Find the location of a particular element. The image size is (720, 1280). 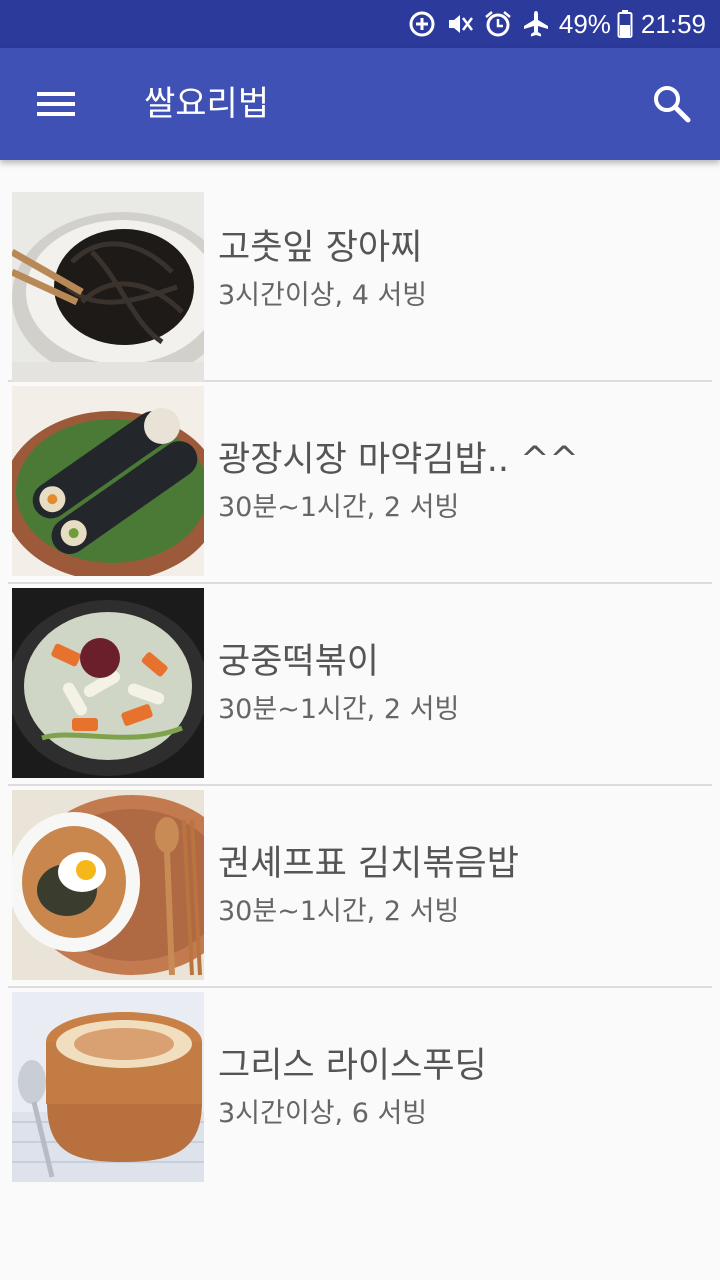

menu-button is located at coordinates (56, 104).